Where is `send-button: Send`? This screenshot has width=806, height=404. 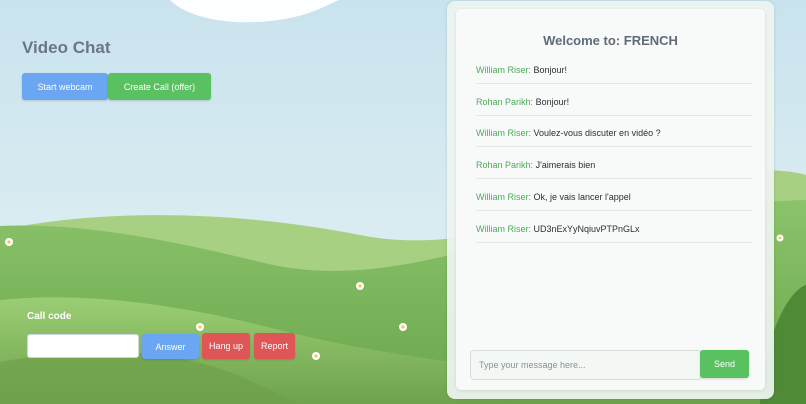
send-button: Send is located at coordinates (724, 364).